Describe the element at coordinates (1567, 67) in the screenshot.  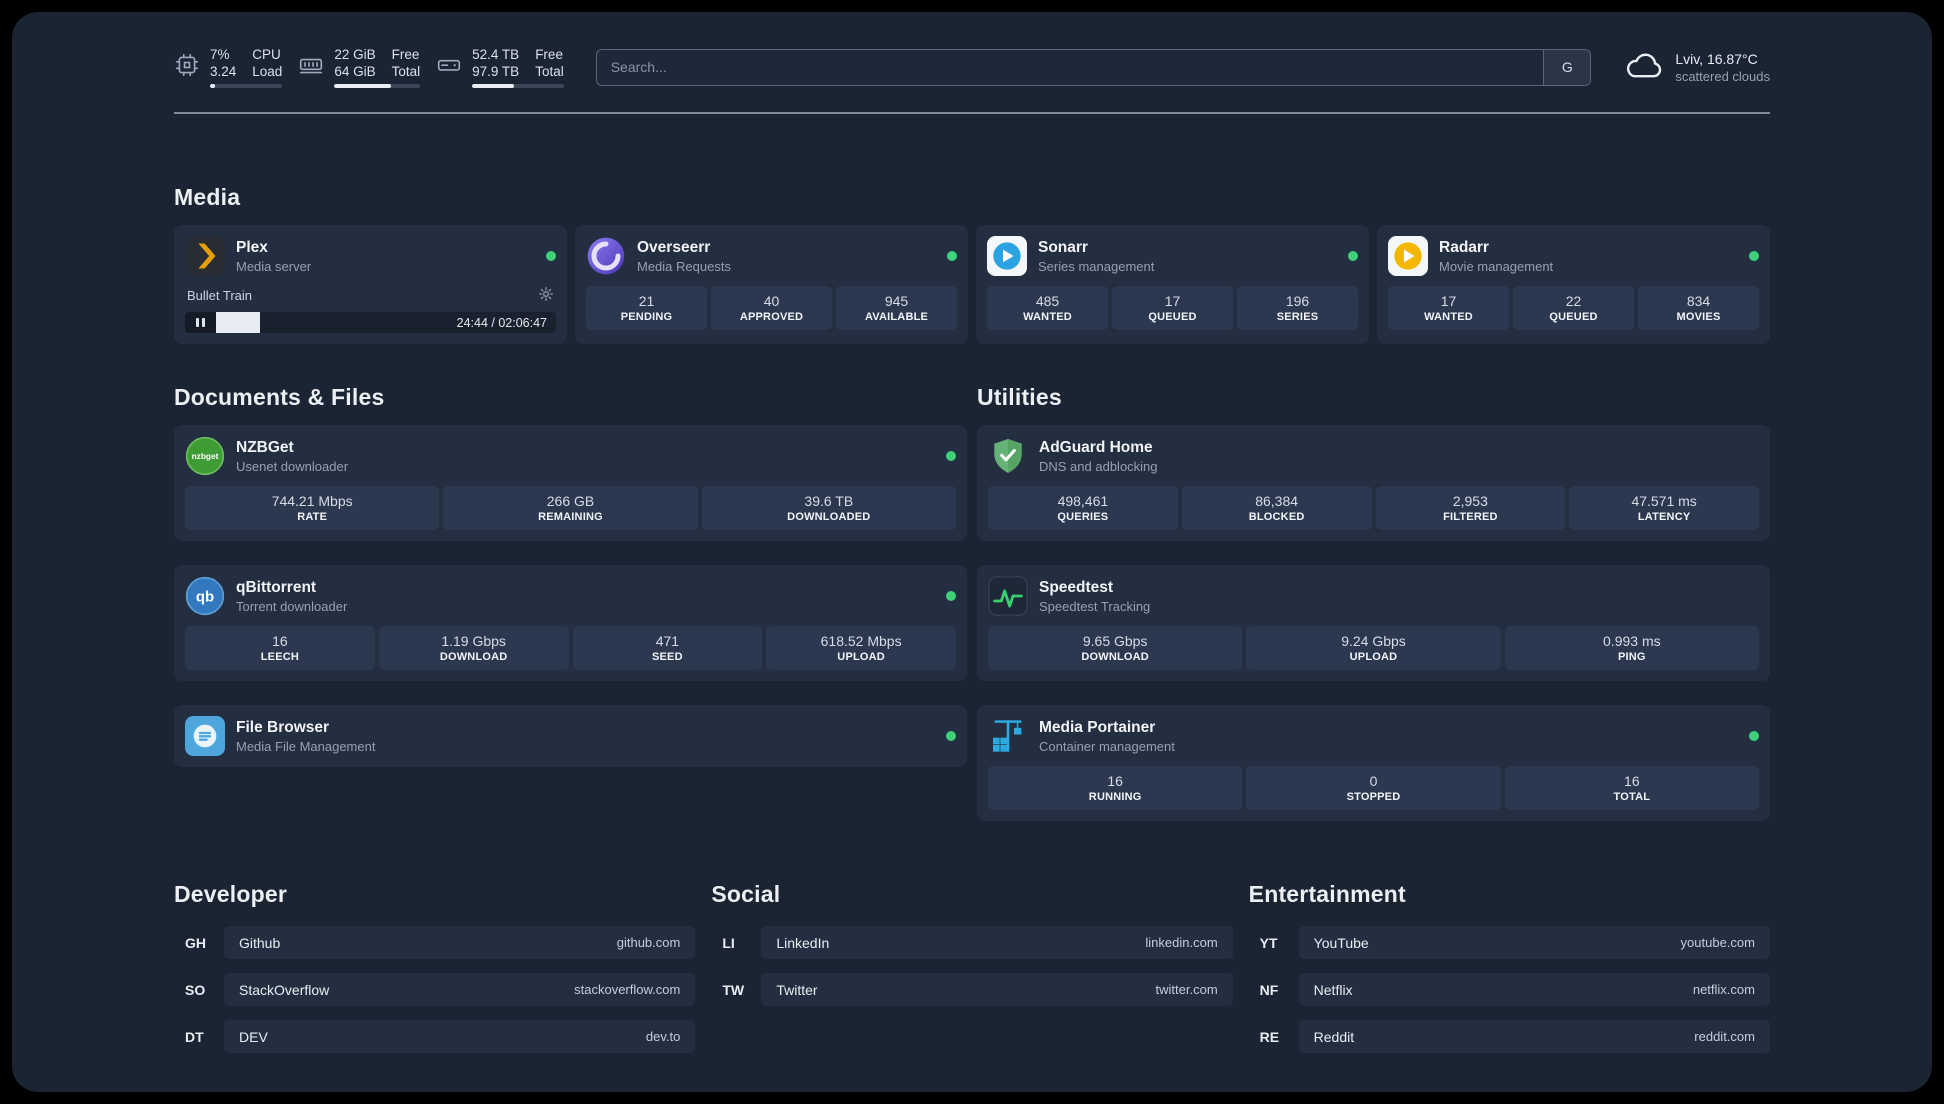
I see `search-engine-button: G` at that location.